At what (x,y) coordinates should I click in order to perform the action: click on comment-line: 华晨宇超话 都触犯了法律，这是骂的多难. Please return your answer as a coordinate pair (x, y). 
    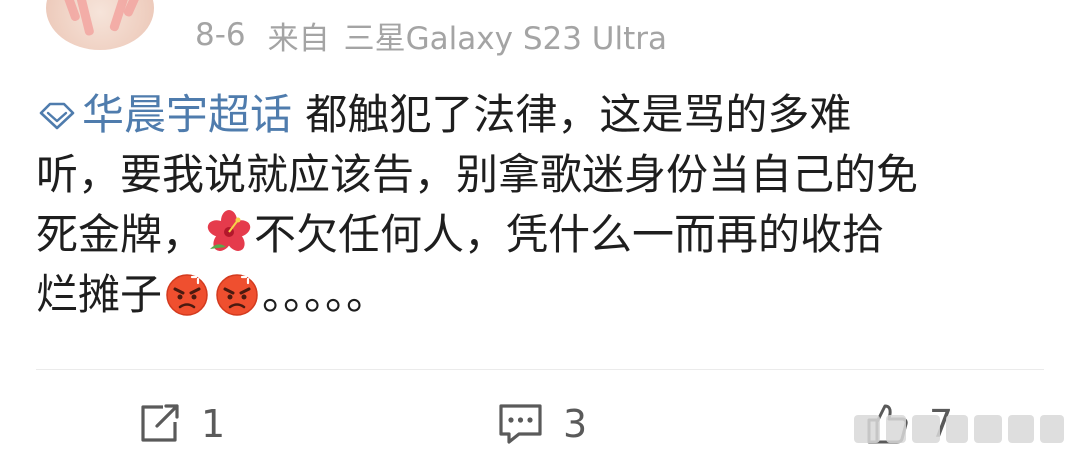
    Looking at the image, I should click on (541, 115).